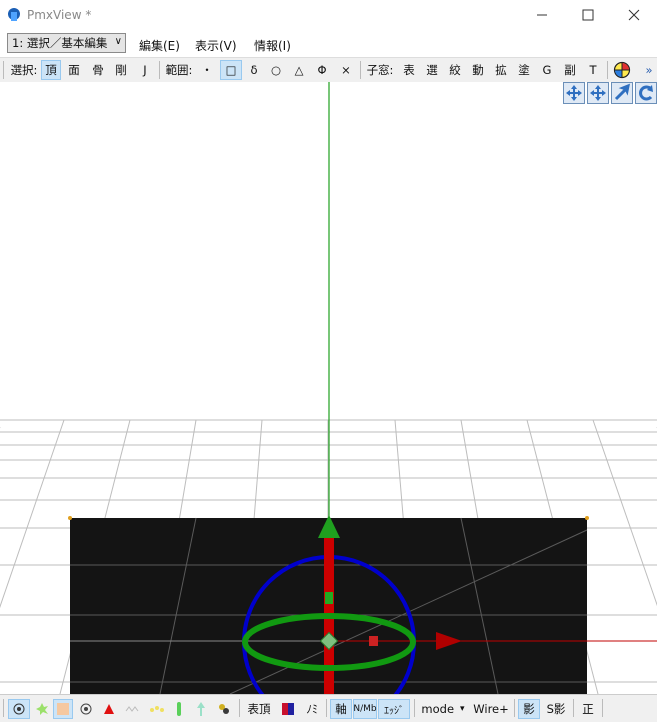 Image resolution: width=657 pixels, height=722 pixels. What do you see at coordinates (118, 41) in the screenshot?
I see `chevron-down-icon: ∨` at bounding box center [118, 41].